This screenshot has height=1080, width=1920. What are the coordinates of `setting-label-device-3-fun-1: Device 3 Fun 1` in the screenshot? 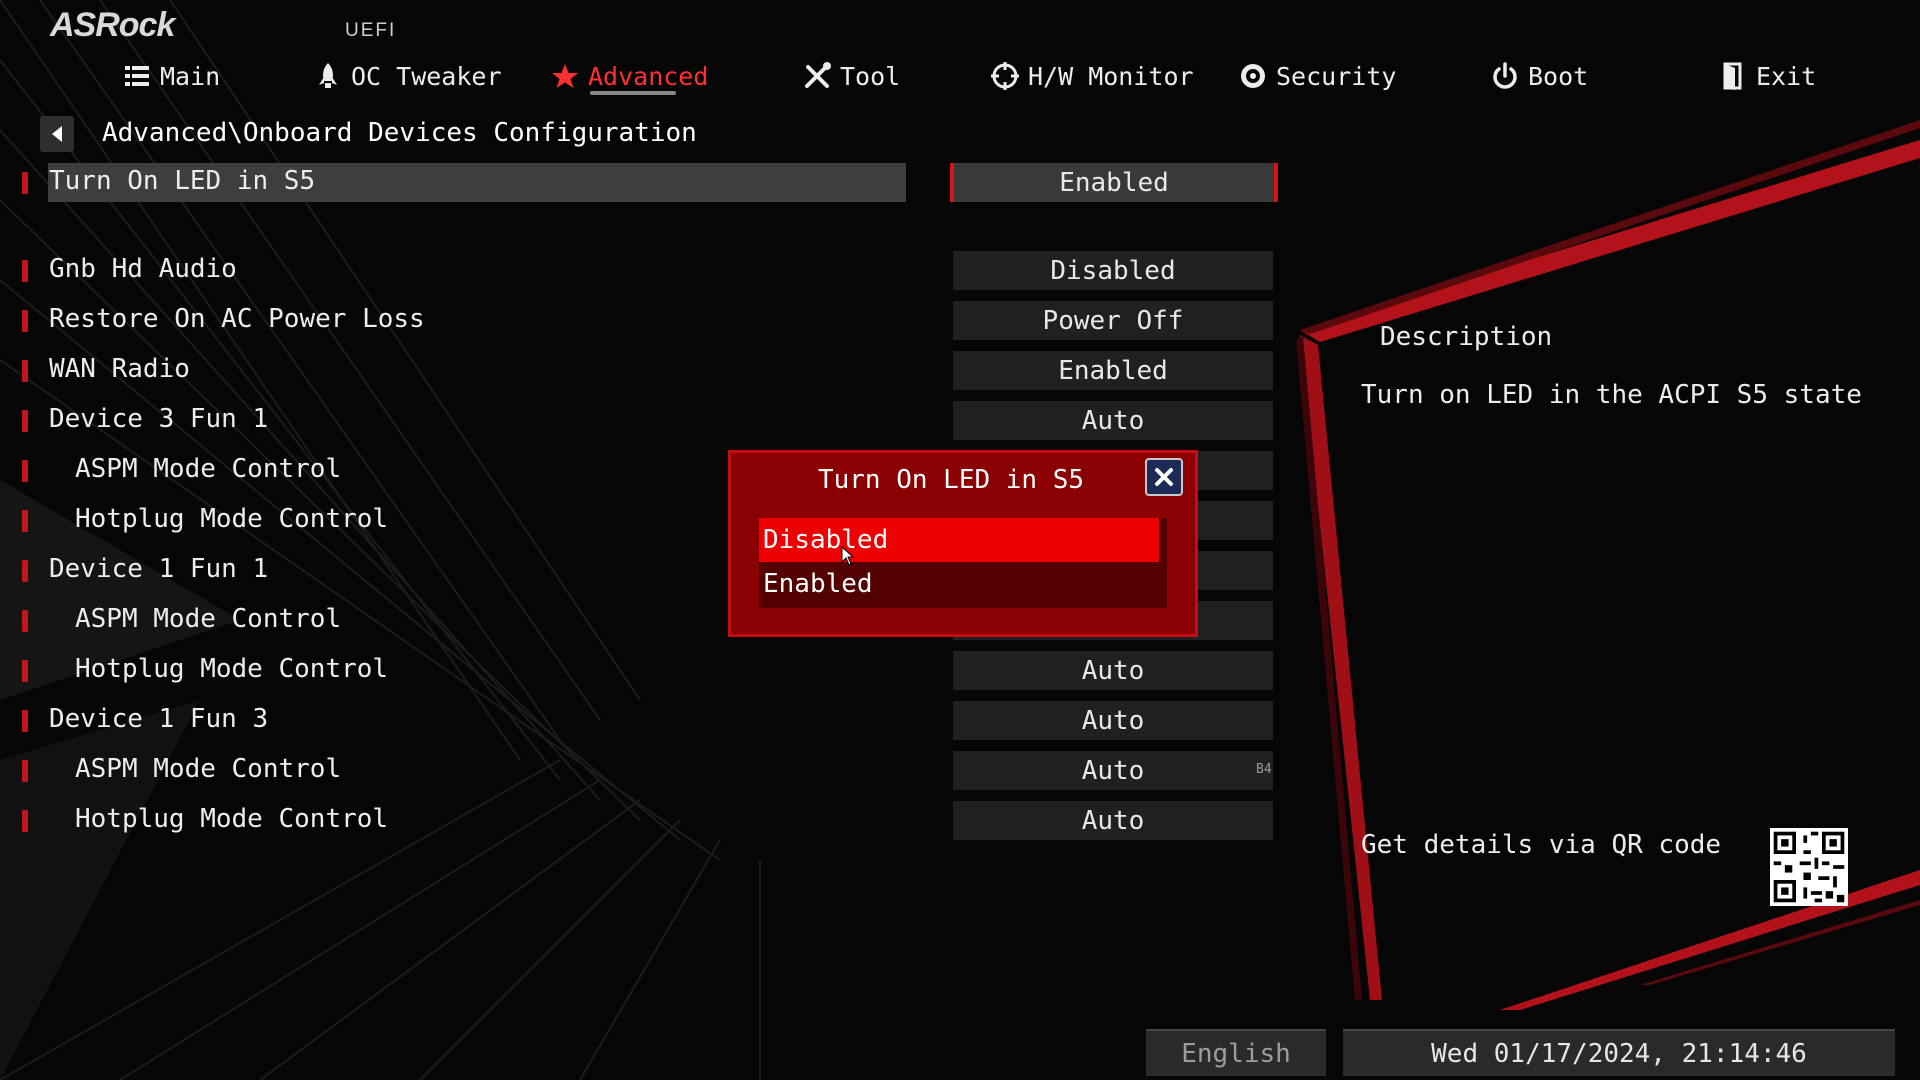 It's located at (158, 419).